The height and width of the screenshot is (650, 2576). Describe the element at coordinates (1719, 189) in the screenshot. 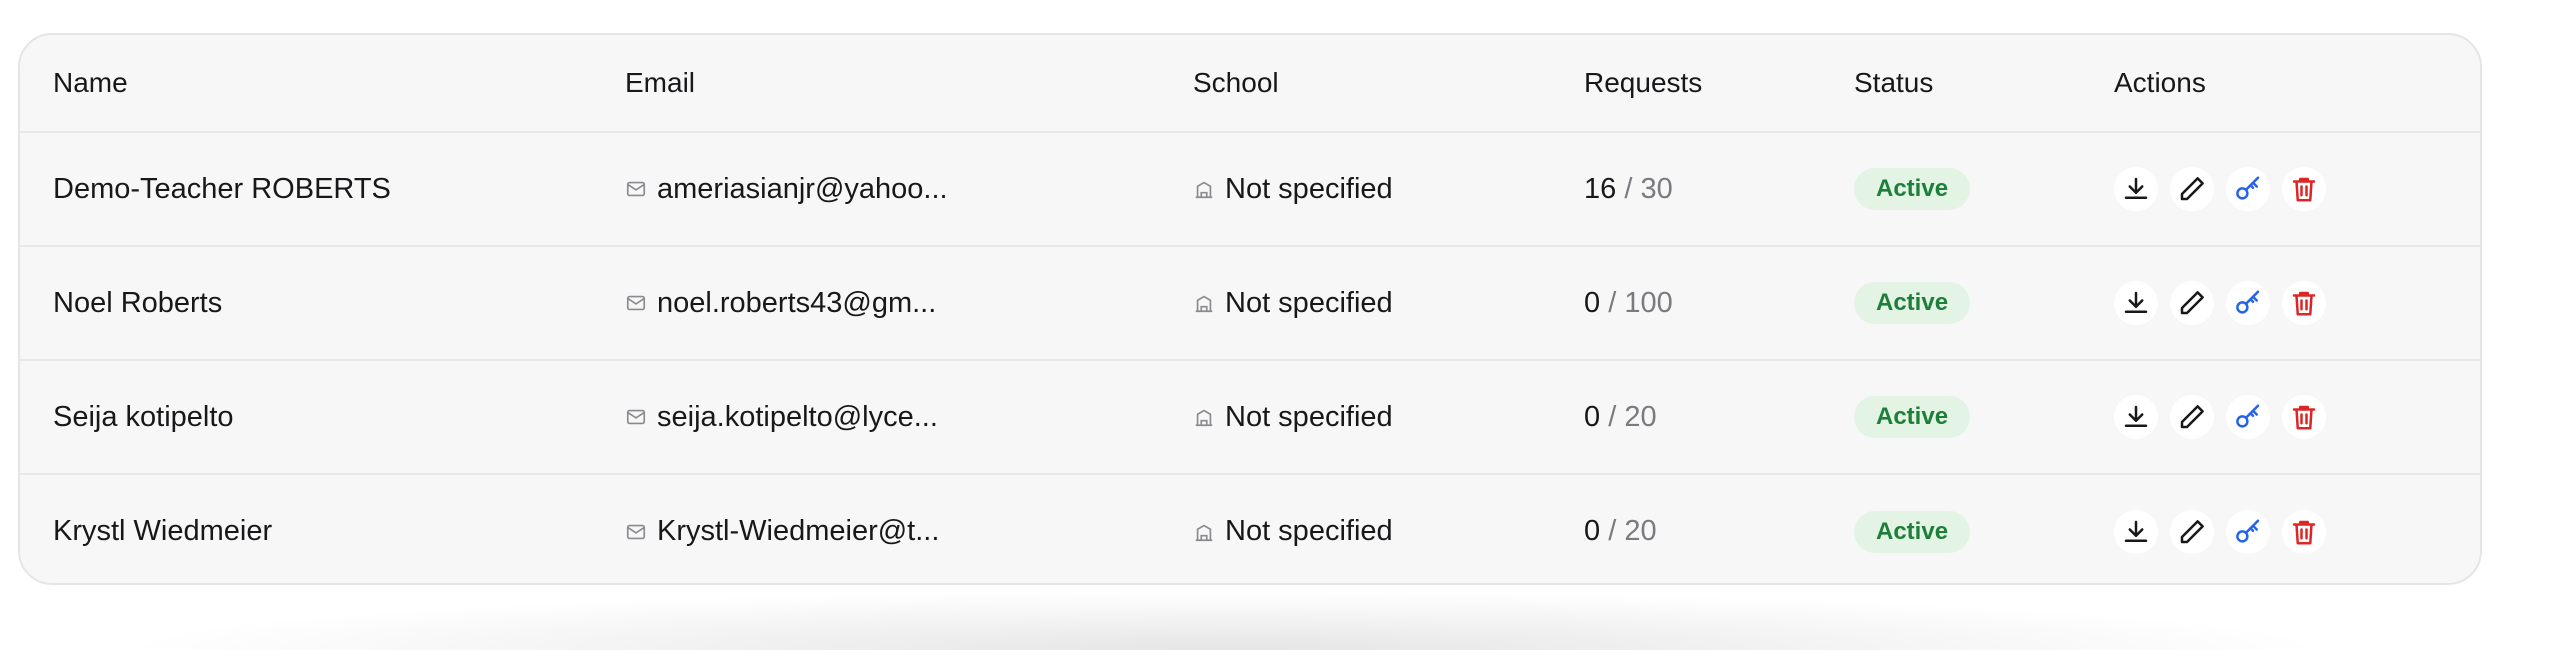

I see `user-requests: 16 / 30` at that location.